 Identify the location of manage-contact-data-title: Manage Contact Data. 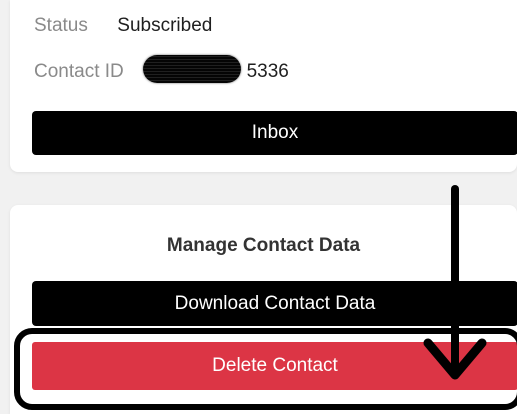
(263, 245).